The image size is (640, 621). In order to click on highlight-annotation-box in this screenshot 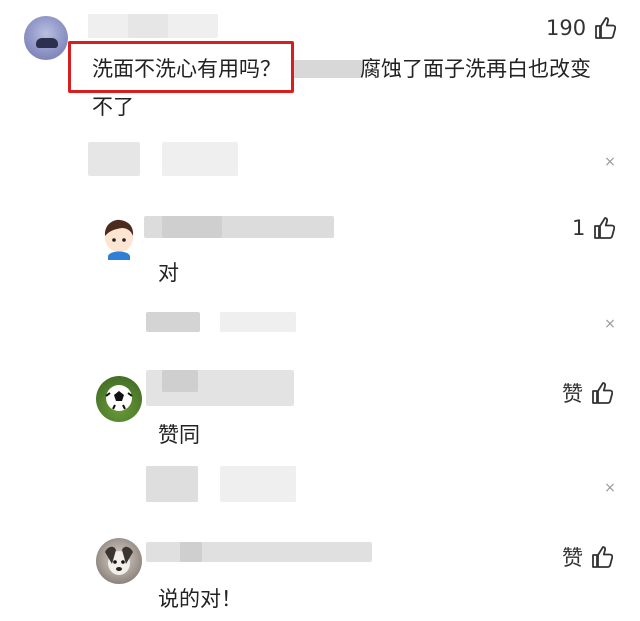, I will do `click(181, 67)`.